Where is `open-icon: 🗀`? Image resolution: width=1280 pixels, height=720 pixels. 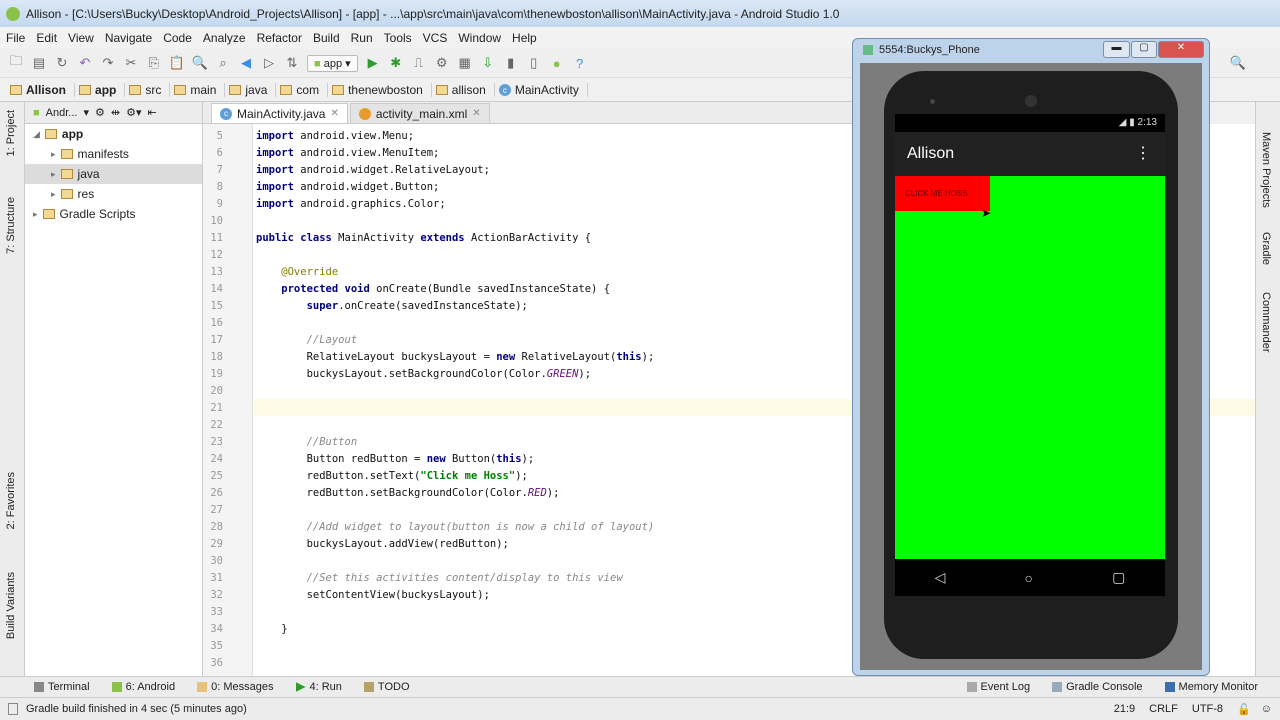
open-icon: 🗀 is located at coordinates (16, 62).